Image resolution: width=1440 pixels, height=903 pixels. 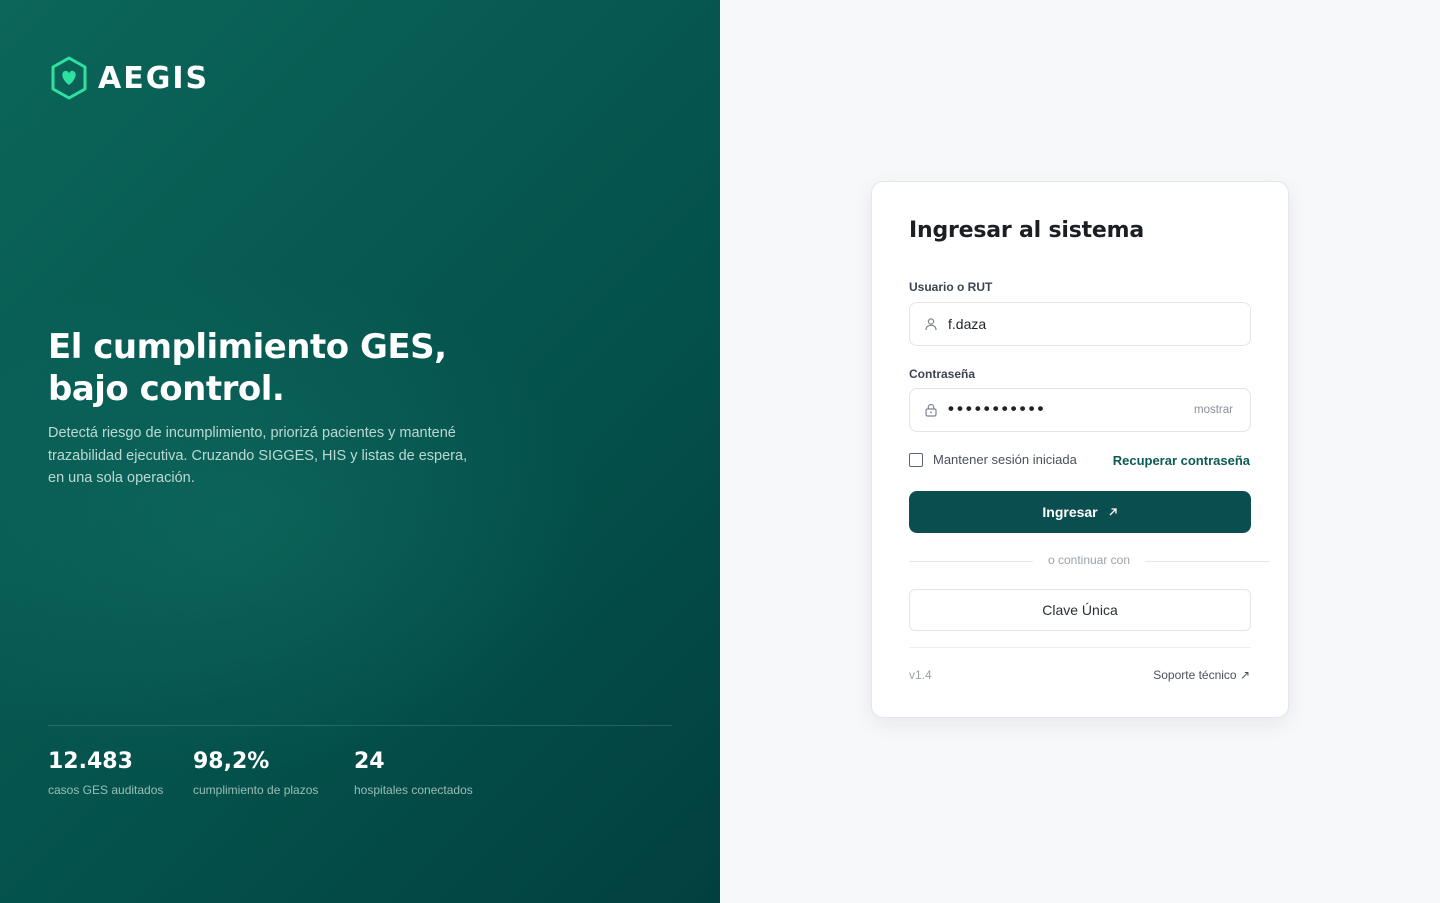 What do you see at coordinates (369, 761) in the screenshot?
I see `stat-value: 24` at bounding box center [369, 761].